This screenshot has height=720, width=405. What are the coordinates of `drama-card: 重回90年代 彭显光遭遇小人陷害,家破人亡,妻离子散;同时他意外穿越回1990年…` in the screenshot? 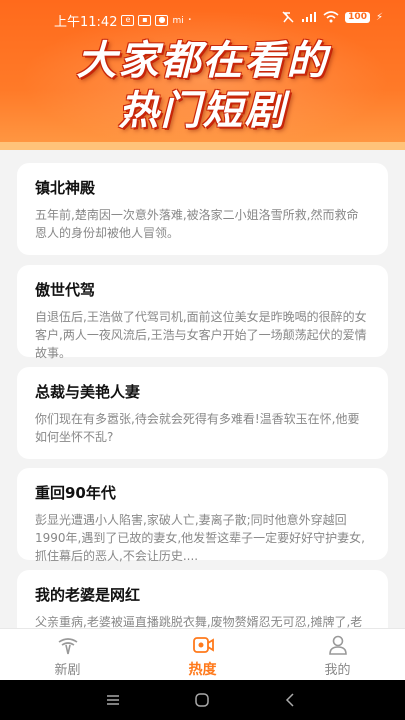 It's located at (202, 515).